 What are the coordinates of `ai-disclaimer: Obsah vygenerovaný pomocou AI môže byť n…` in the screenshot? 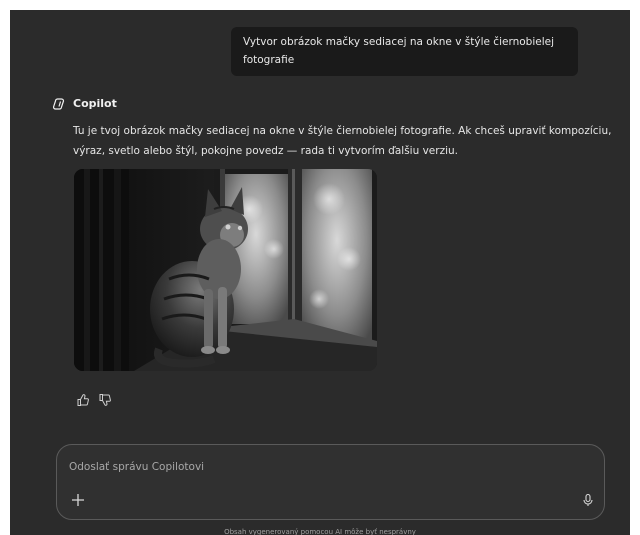 It's located at (320, 531).